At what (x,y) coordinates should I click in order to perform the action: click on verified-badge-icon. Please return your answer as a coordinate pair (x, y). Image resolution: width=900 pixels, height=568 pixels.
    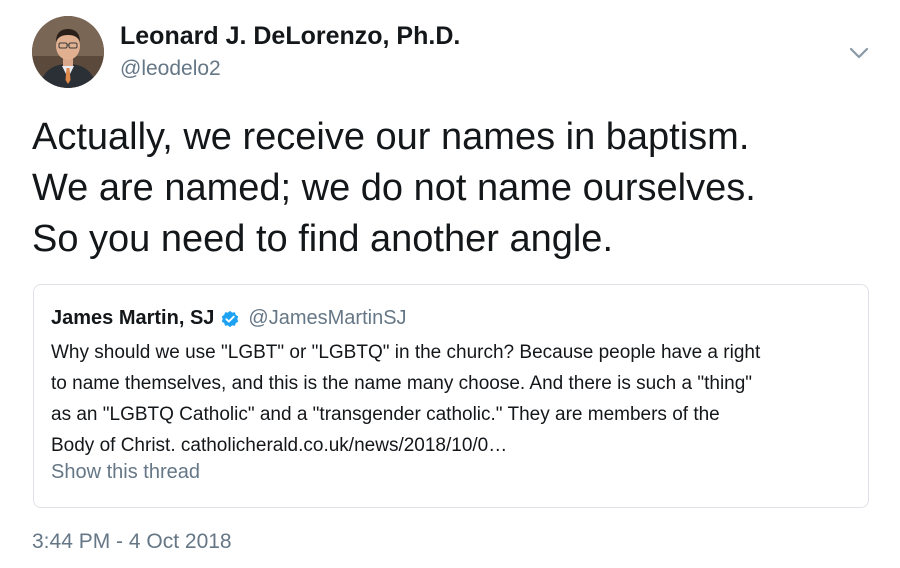
    Looking at the image, I should click on (230, 319).